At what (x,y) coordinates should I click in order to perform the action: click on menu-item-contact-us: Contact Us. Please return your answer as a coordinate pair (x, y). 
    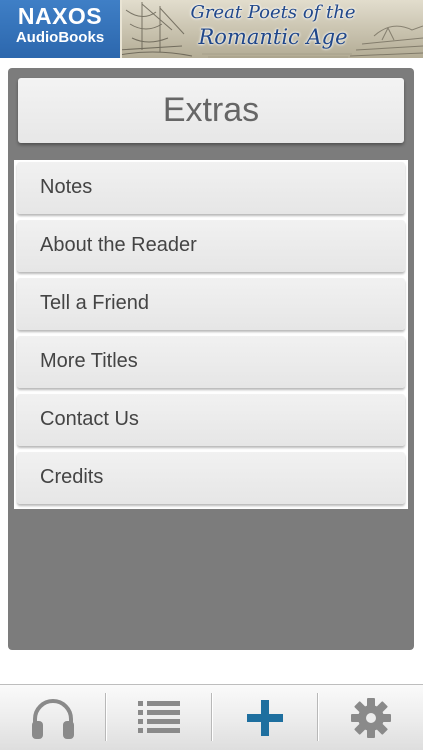
    Looking at the image, I should click on (211, 420).